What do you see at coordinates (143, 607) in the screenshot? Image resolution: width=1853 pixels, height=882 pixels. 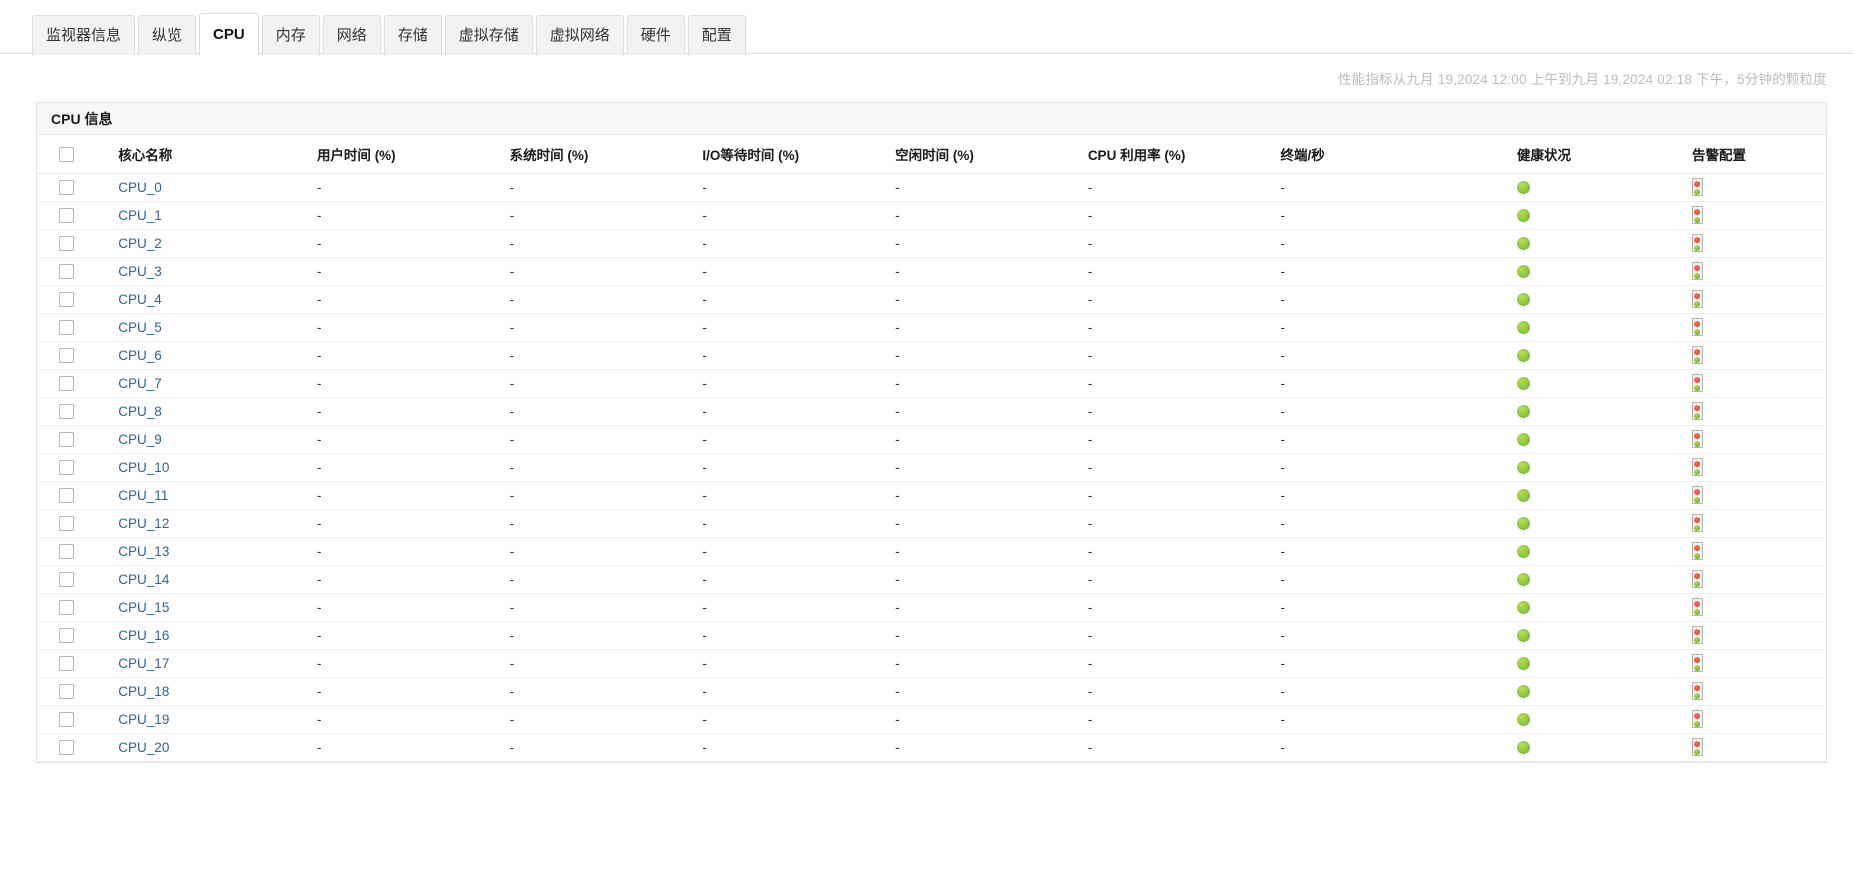 I see `core-name-link: CPU_15` at bounding box center [143, 607].